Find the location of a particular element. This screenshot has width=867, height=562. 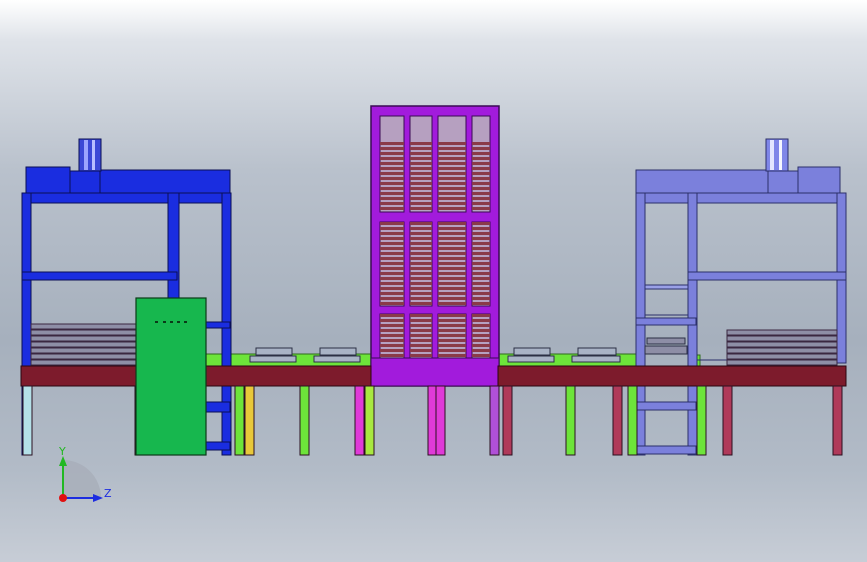

origin-dot is located at coordinates (63, 498).